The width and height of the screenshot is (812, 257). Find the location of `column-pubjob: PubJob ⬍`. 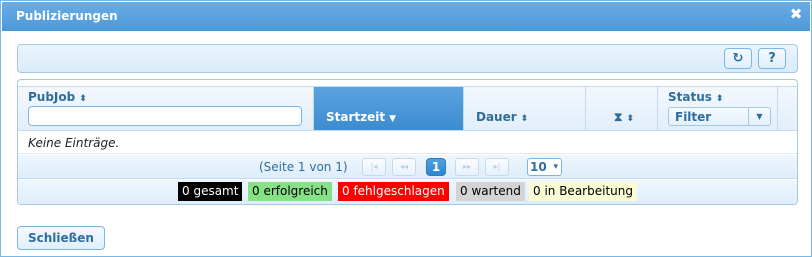

column-pubjob: PubJob ⬍ is located at coordinates (166, 108).